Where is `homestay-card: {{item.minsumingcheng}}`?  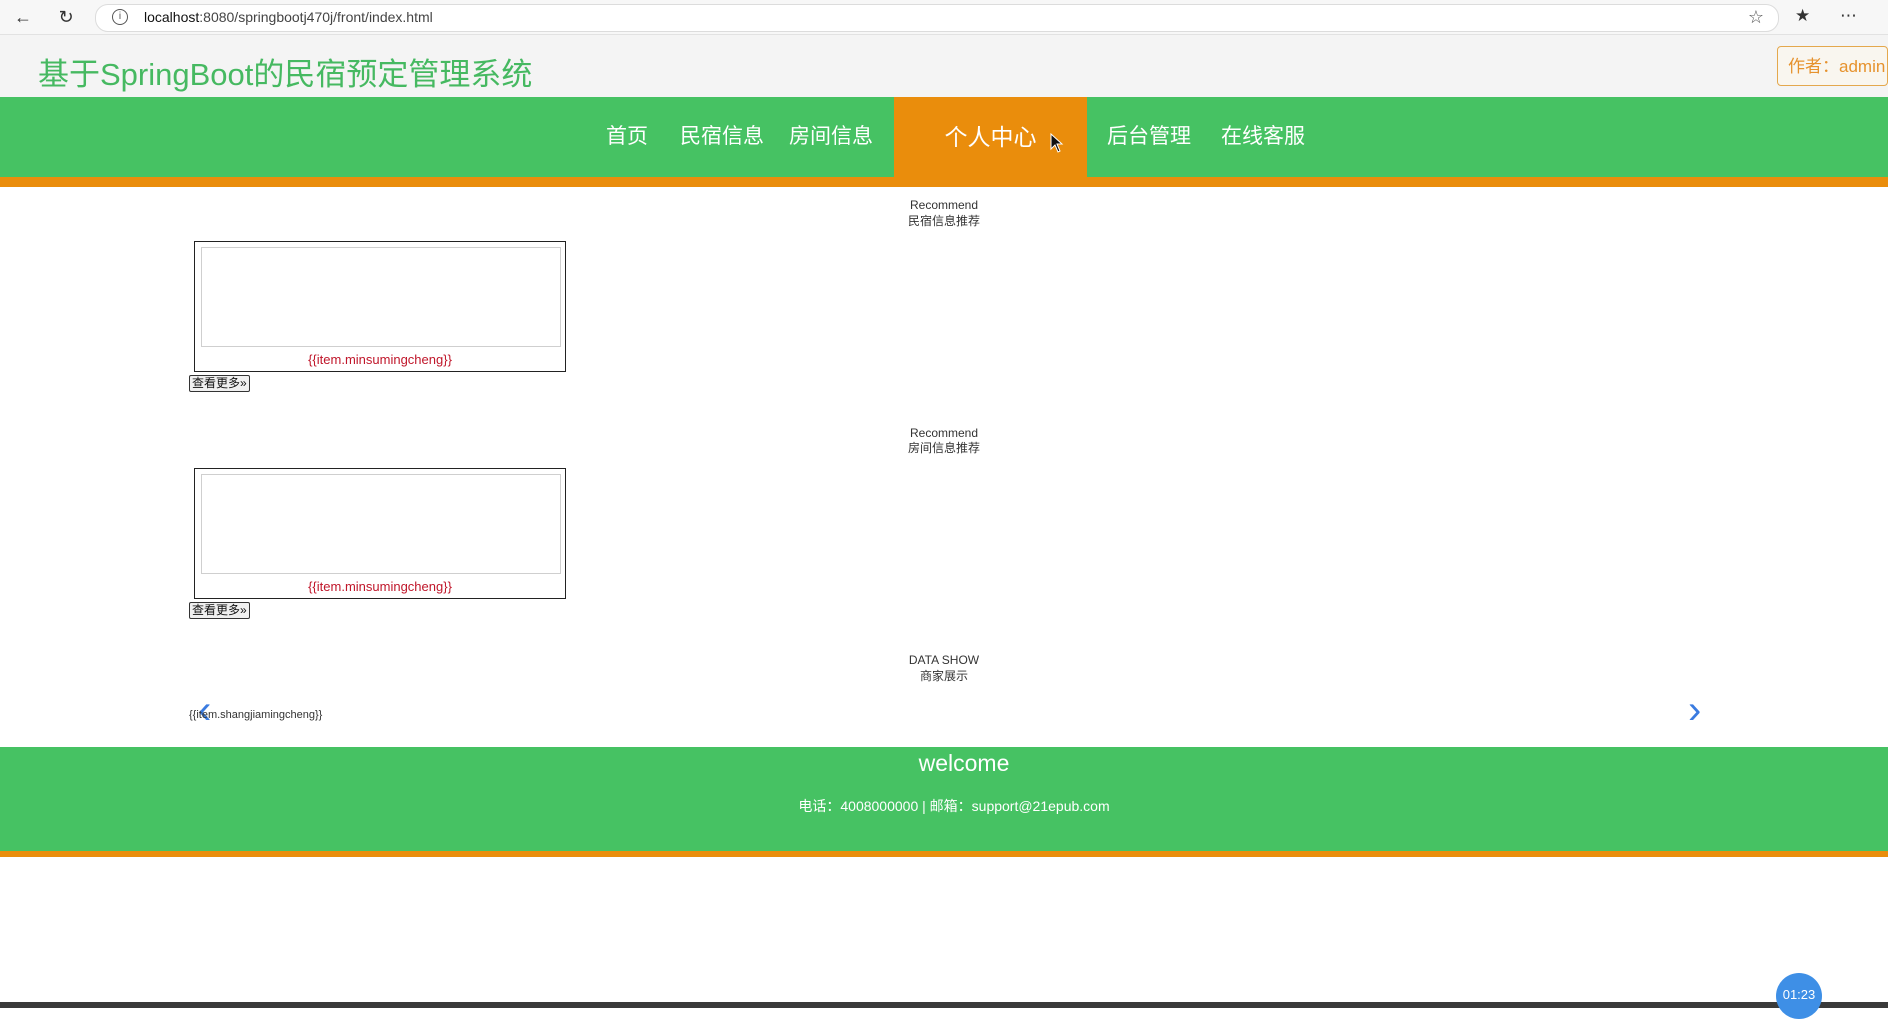 homestay-card: {{item.minsumingcheng}} is located at coordinates (380, 306).